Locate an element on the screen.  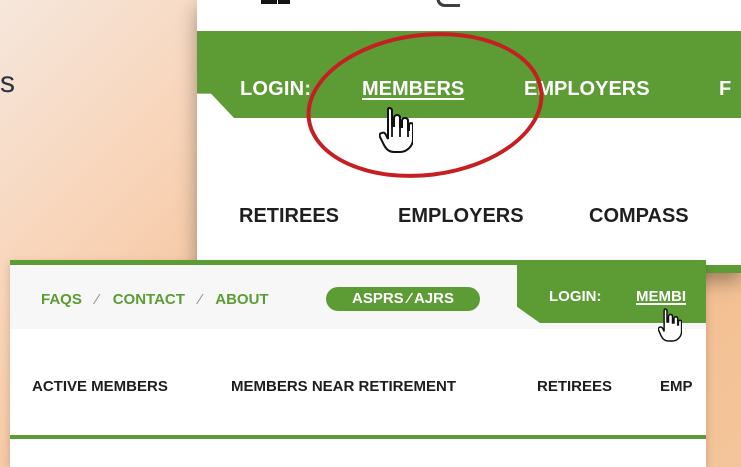
zoom-subnav-compass: COMPASS is located at coordinates (639, 216).